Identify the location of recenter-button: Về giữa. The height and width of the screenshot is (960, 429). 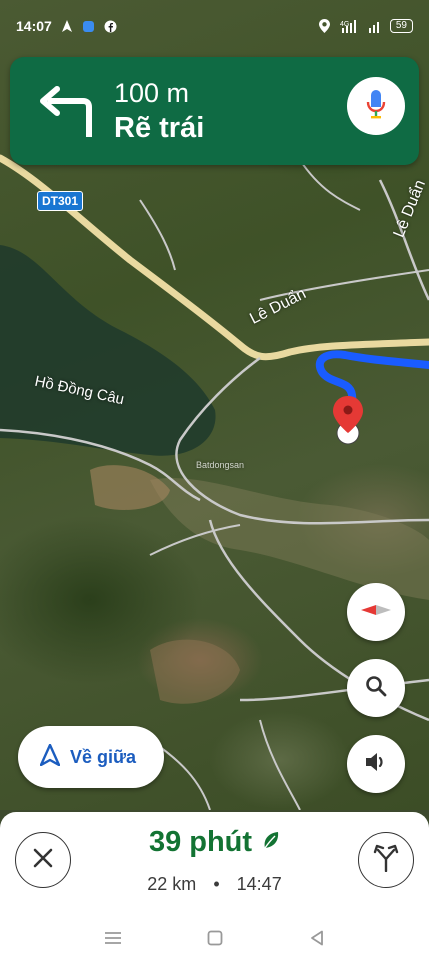
(91, 757).